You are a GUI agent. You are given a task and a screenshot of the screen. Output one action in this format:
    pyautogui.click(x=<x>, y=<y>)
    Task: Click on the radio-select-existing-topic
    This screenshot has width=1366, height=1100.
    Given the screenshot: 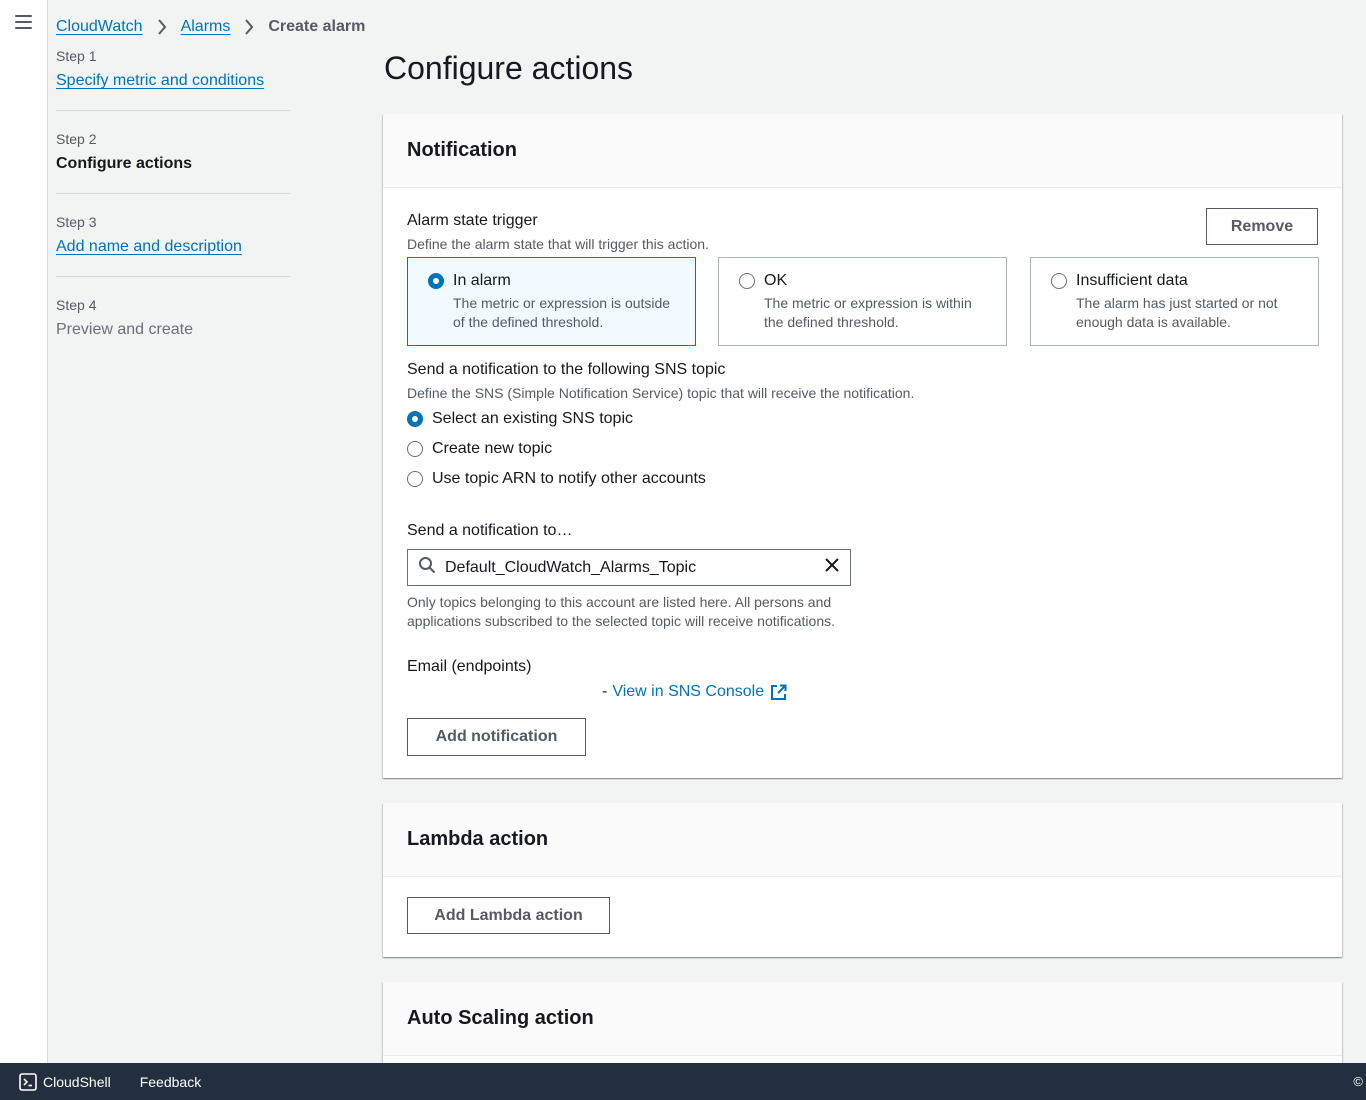 What is the action you would take?
    pyautogui.click(x=415, y=419)
    